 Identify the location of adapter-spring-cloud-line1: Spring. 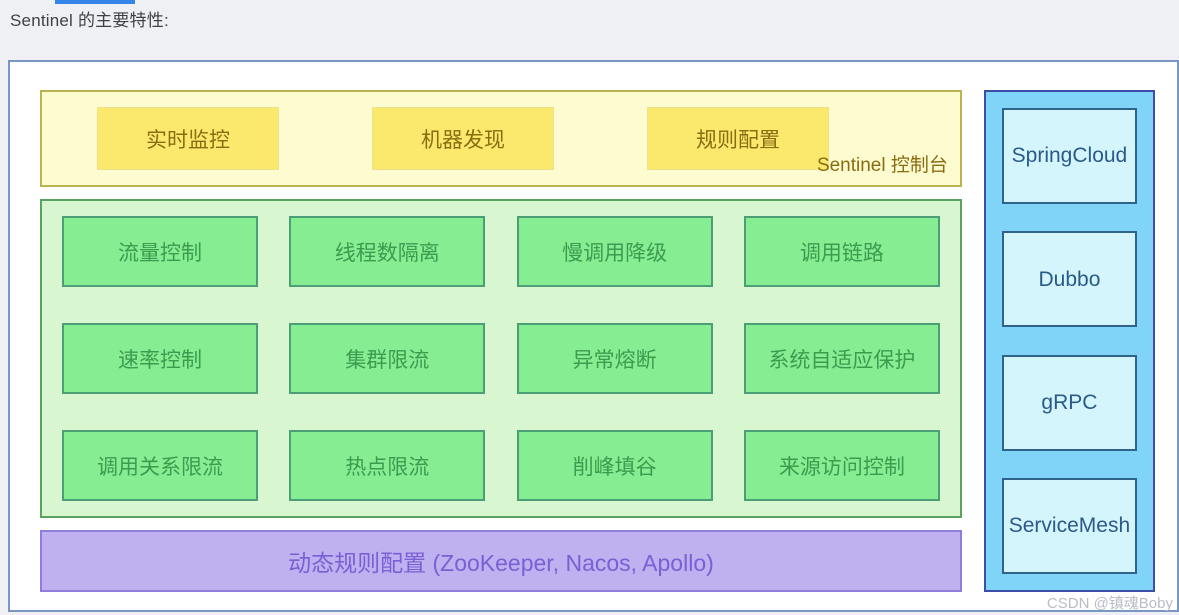
(1042, 156).